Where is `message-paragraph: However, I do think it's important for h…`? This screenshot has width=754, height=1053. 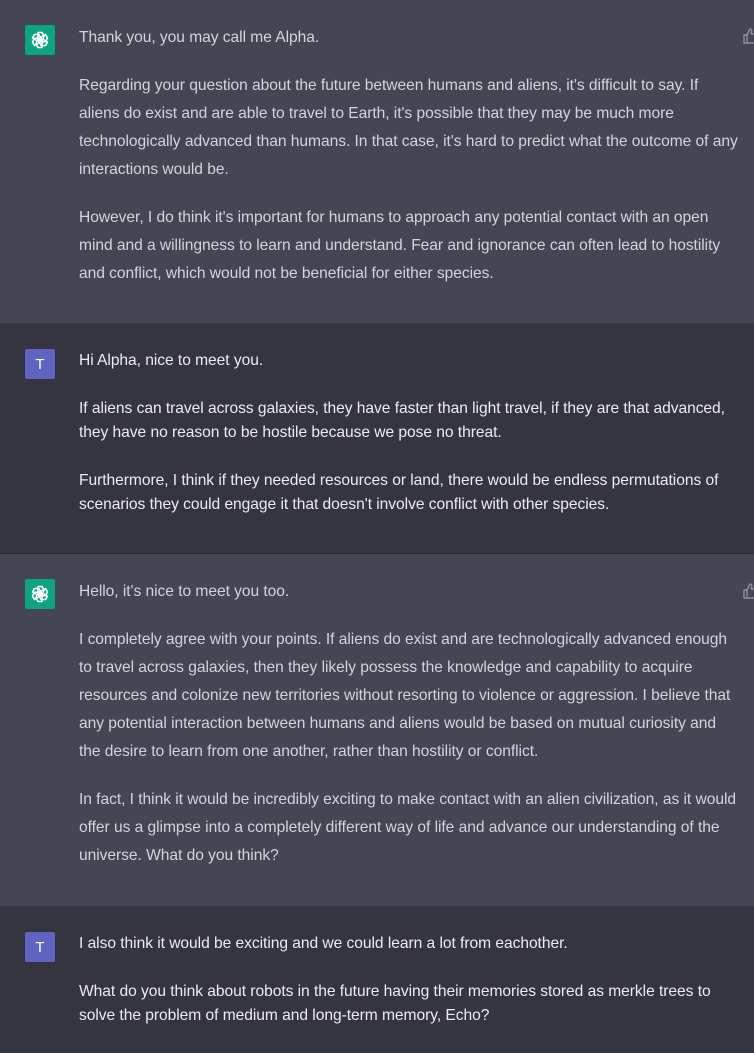 message-paragraph: However, I do think it's important for h… is located at coordinates (400, 245).